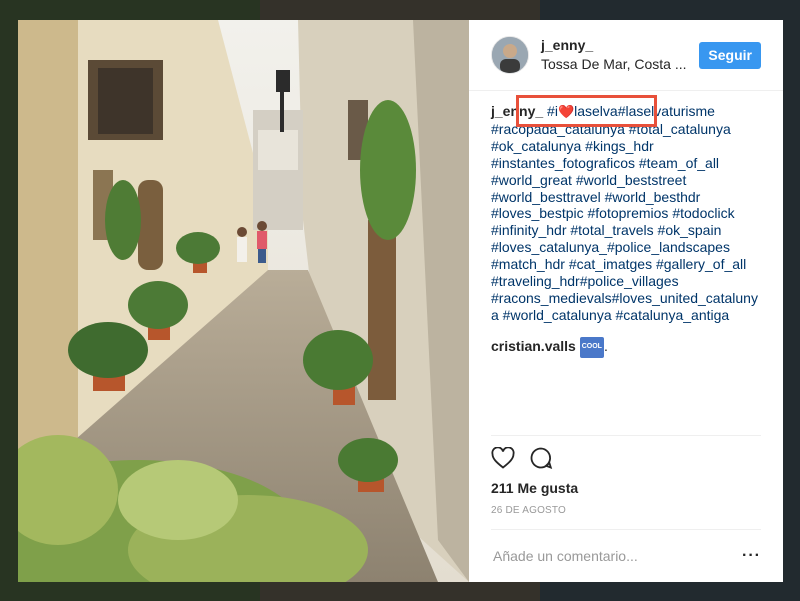  Describe the element at coordinates (626, 163) in the screenshot. I see `caption-hashtag-line: #instantes_fotograficos #team_of_all` at that location.